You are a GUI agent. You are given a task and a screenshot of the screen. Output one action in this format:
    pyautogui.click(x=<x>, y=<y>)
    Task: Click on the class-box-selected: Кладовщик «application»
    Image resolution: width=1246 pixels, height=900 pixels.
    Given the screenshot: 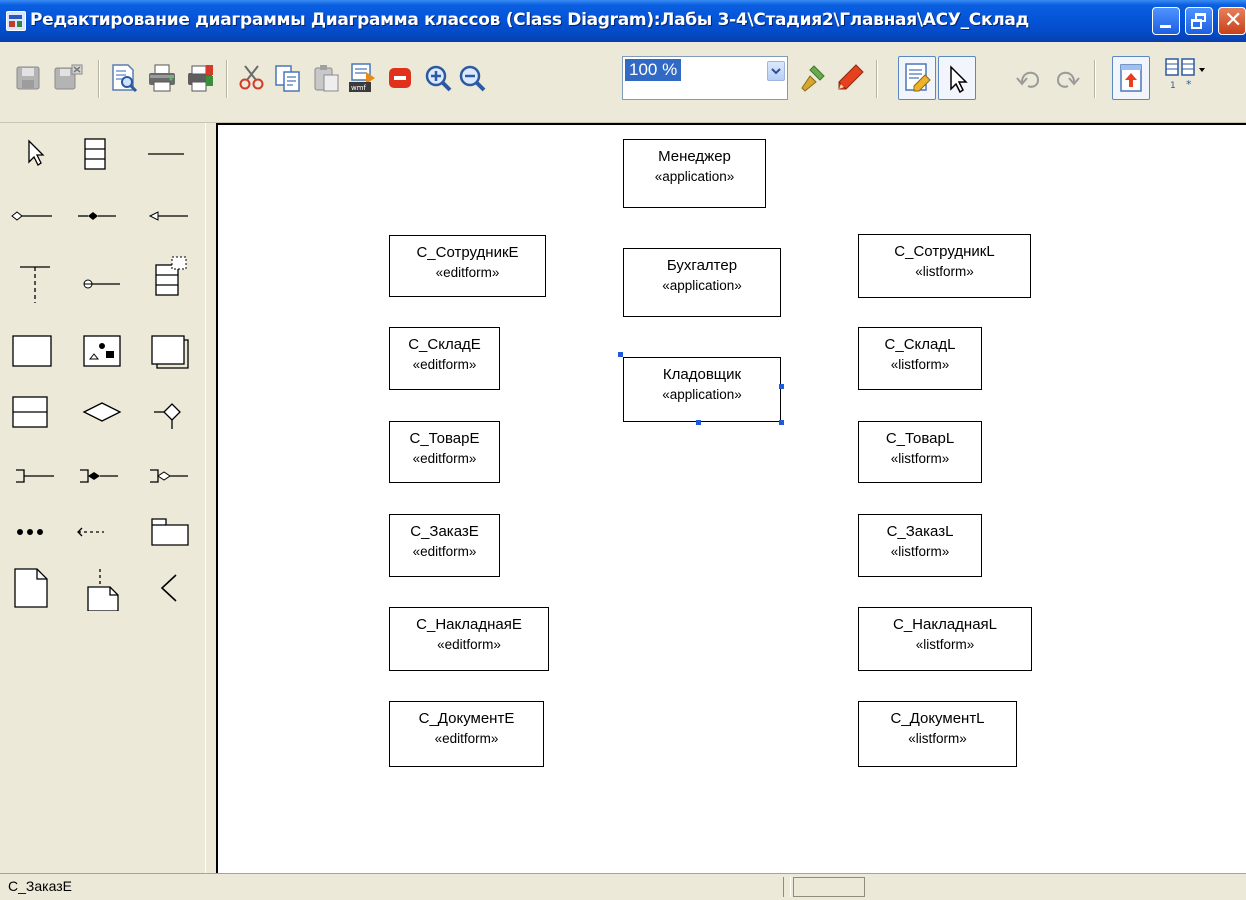 What is the action you would take?
    pyautogui.click(x=702, y=389)
    